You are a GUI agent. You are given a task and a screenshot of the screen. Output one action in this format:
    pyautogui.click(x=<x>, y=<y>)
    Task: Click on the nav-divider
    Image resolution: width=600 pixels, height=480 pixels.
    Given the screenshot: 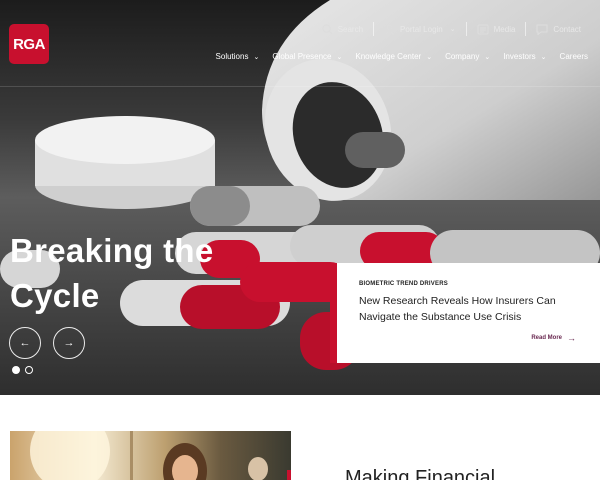 What is the action you would take?
    pyautogui.click(x=300, y=86)
    